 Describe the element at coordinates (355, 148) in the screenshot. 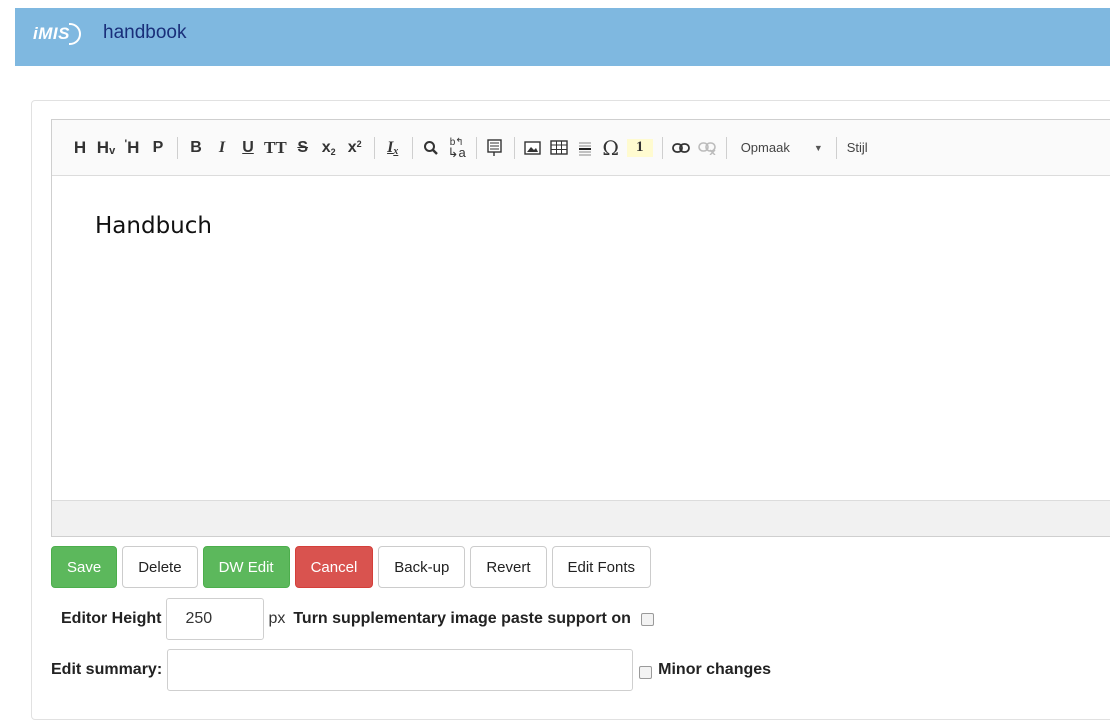

I see `superscript-icon: x2` at that location.